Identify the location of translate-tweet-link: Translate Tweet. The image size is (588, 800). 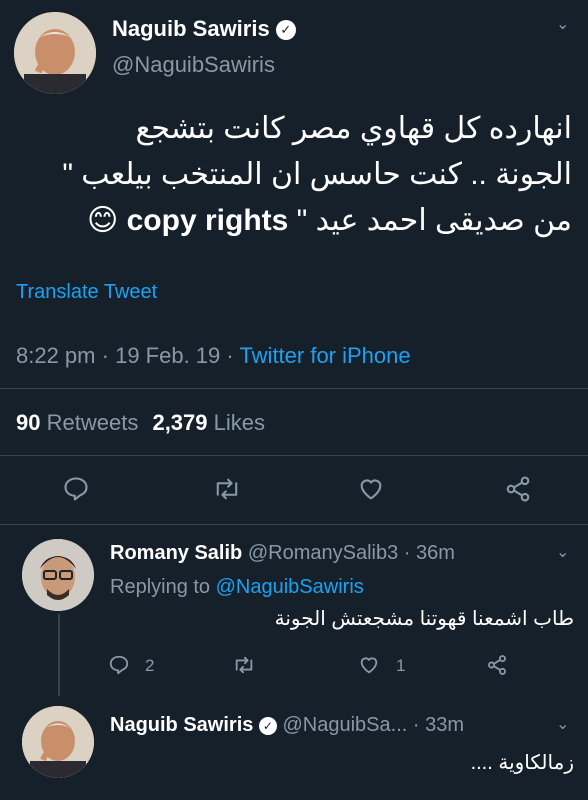
(86, 292).